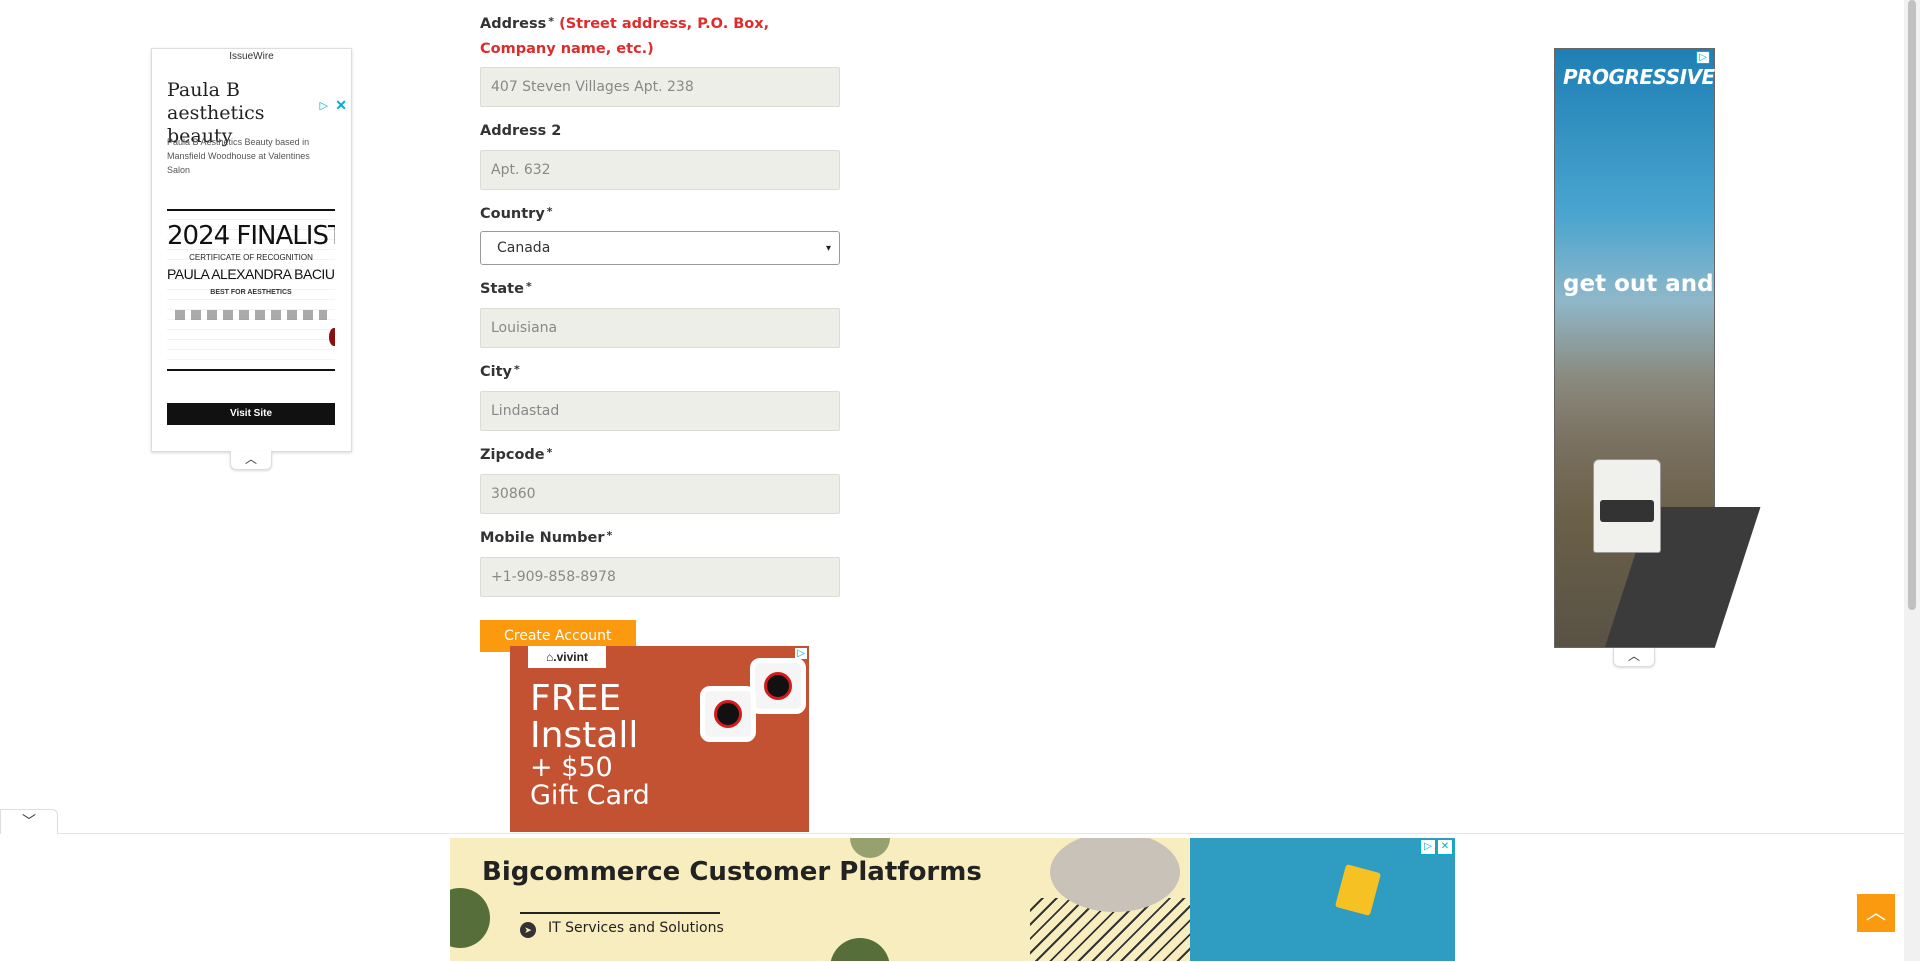 The width and height of the screenshot is (1920, 962). What do you see at coordinates (660, 411) in the screenshot?
I see `city-input` at bounding box center [660, 411].